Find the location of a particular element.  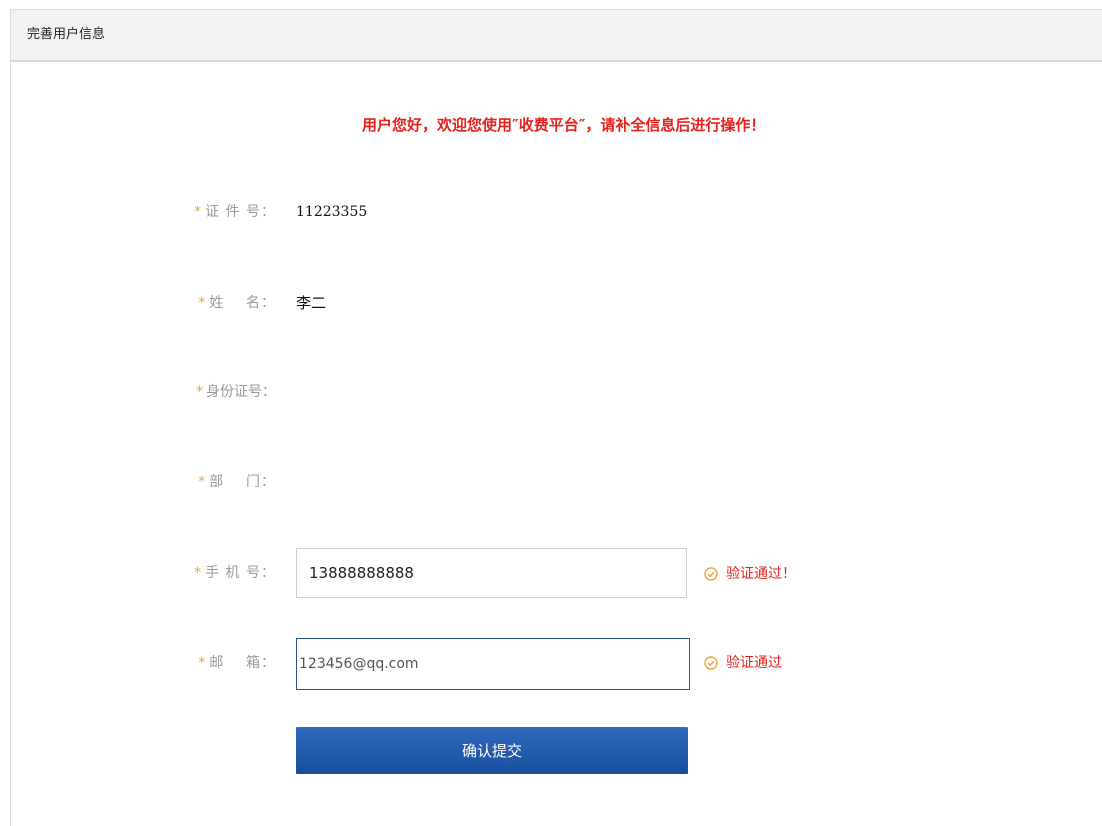

welcome-message: 用户您好，欢迎您使用″收费平台″，请补全信息后进行操作！ is located at coordinates (564, 125).